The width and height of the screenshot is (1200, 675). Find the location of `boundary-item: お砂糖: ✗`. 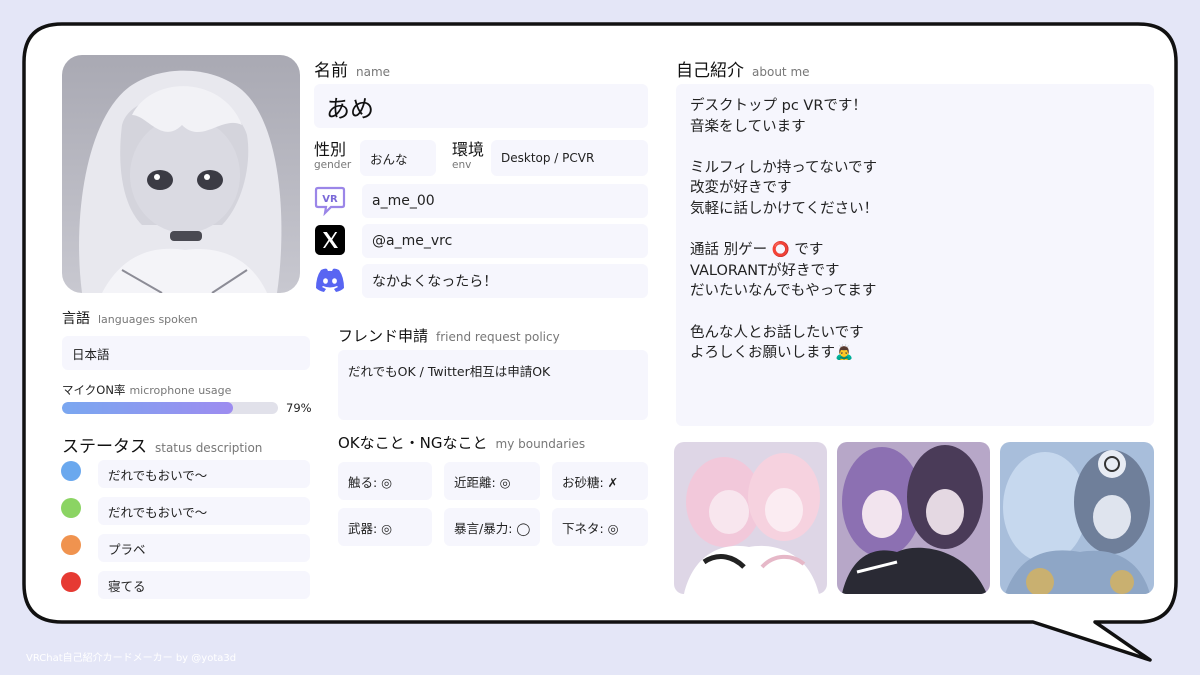

boundary-item: お砂糖: ✗ is located at coordinates (600, 481).